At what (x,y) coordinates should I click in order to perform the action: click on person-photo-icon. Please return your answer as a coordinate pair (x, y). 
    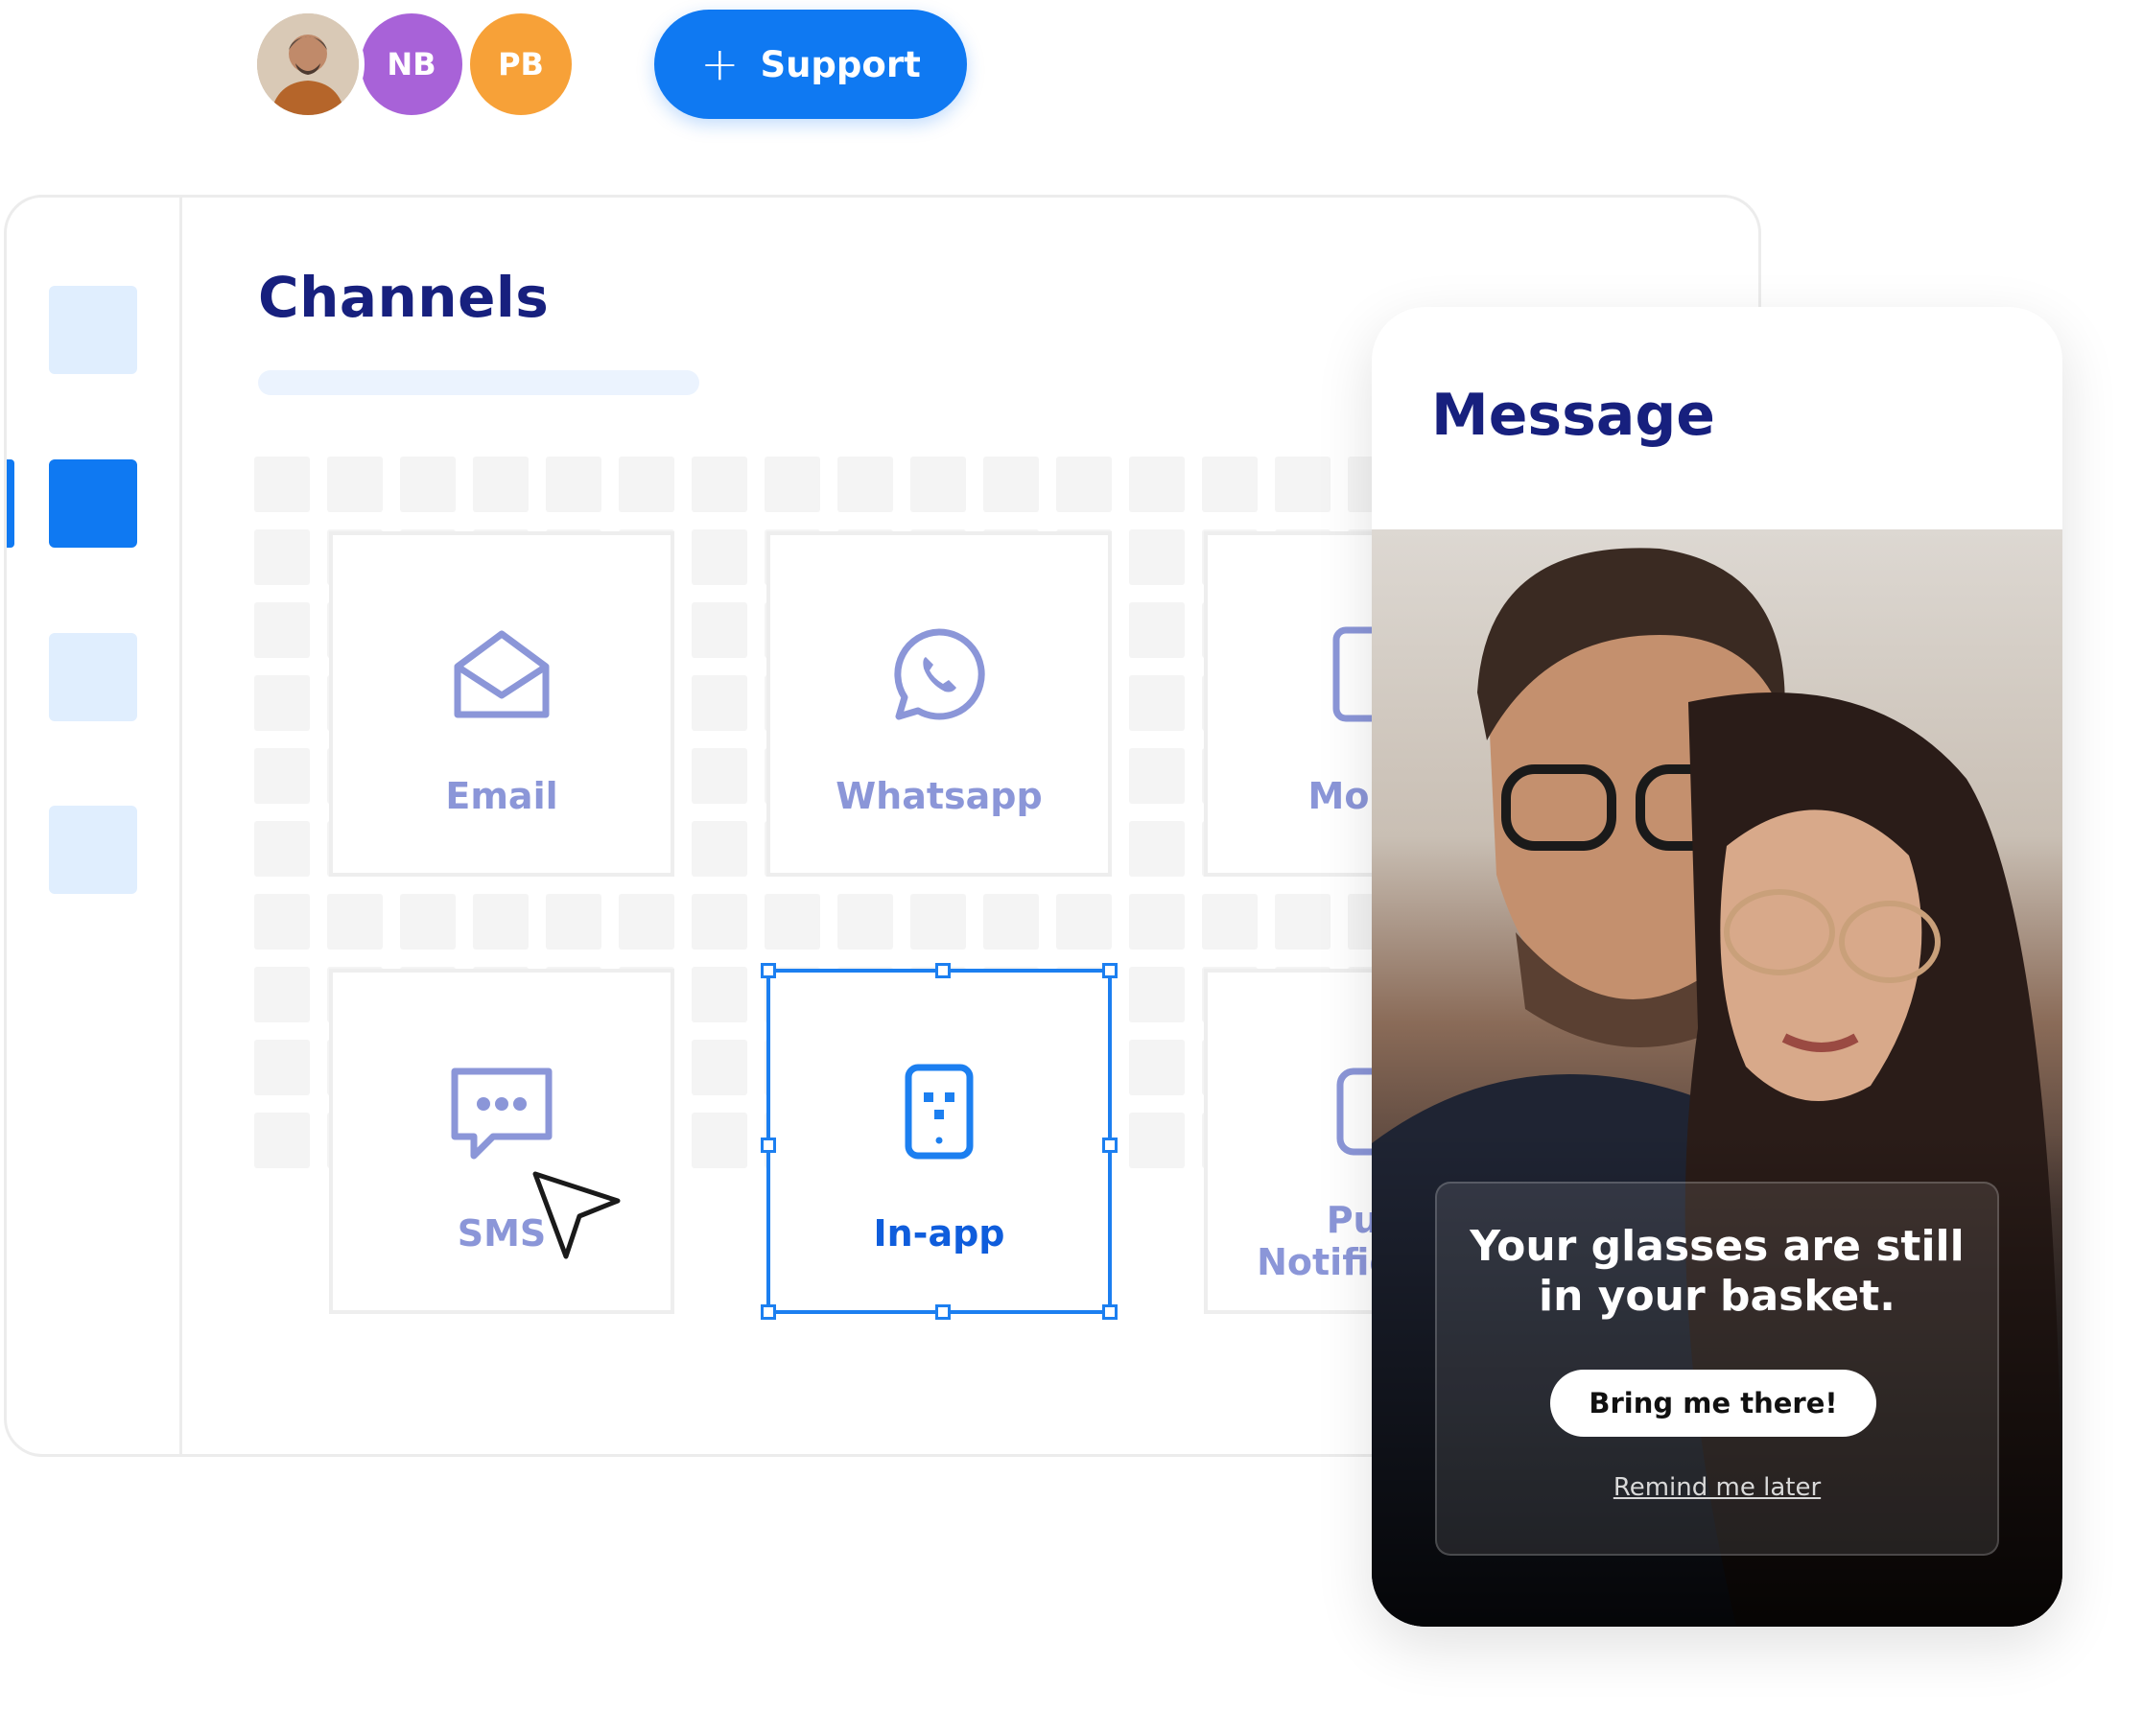
    Looking at the image, I should click on (308, 64).